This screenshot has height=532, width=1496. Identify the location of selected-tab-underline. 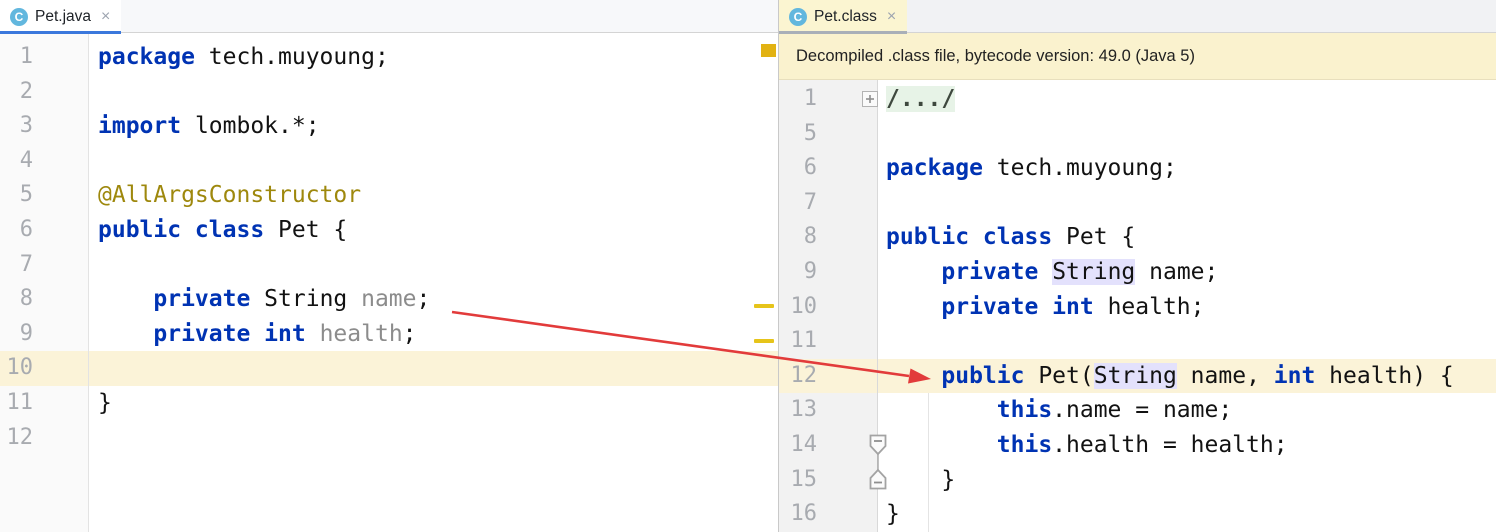
(843, 32).